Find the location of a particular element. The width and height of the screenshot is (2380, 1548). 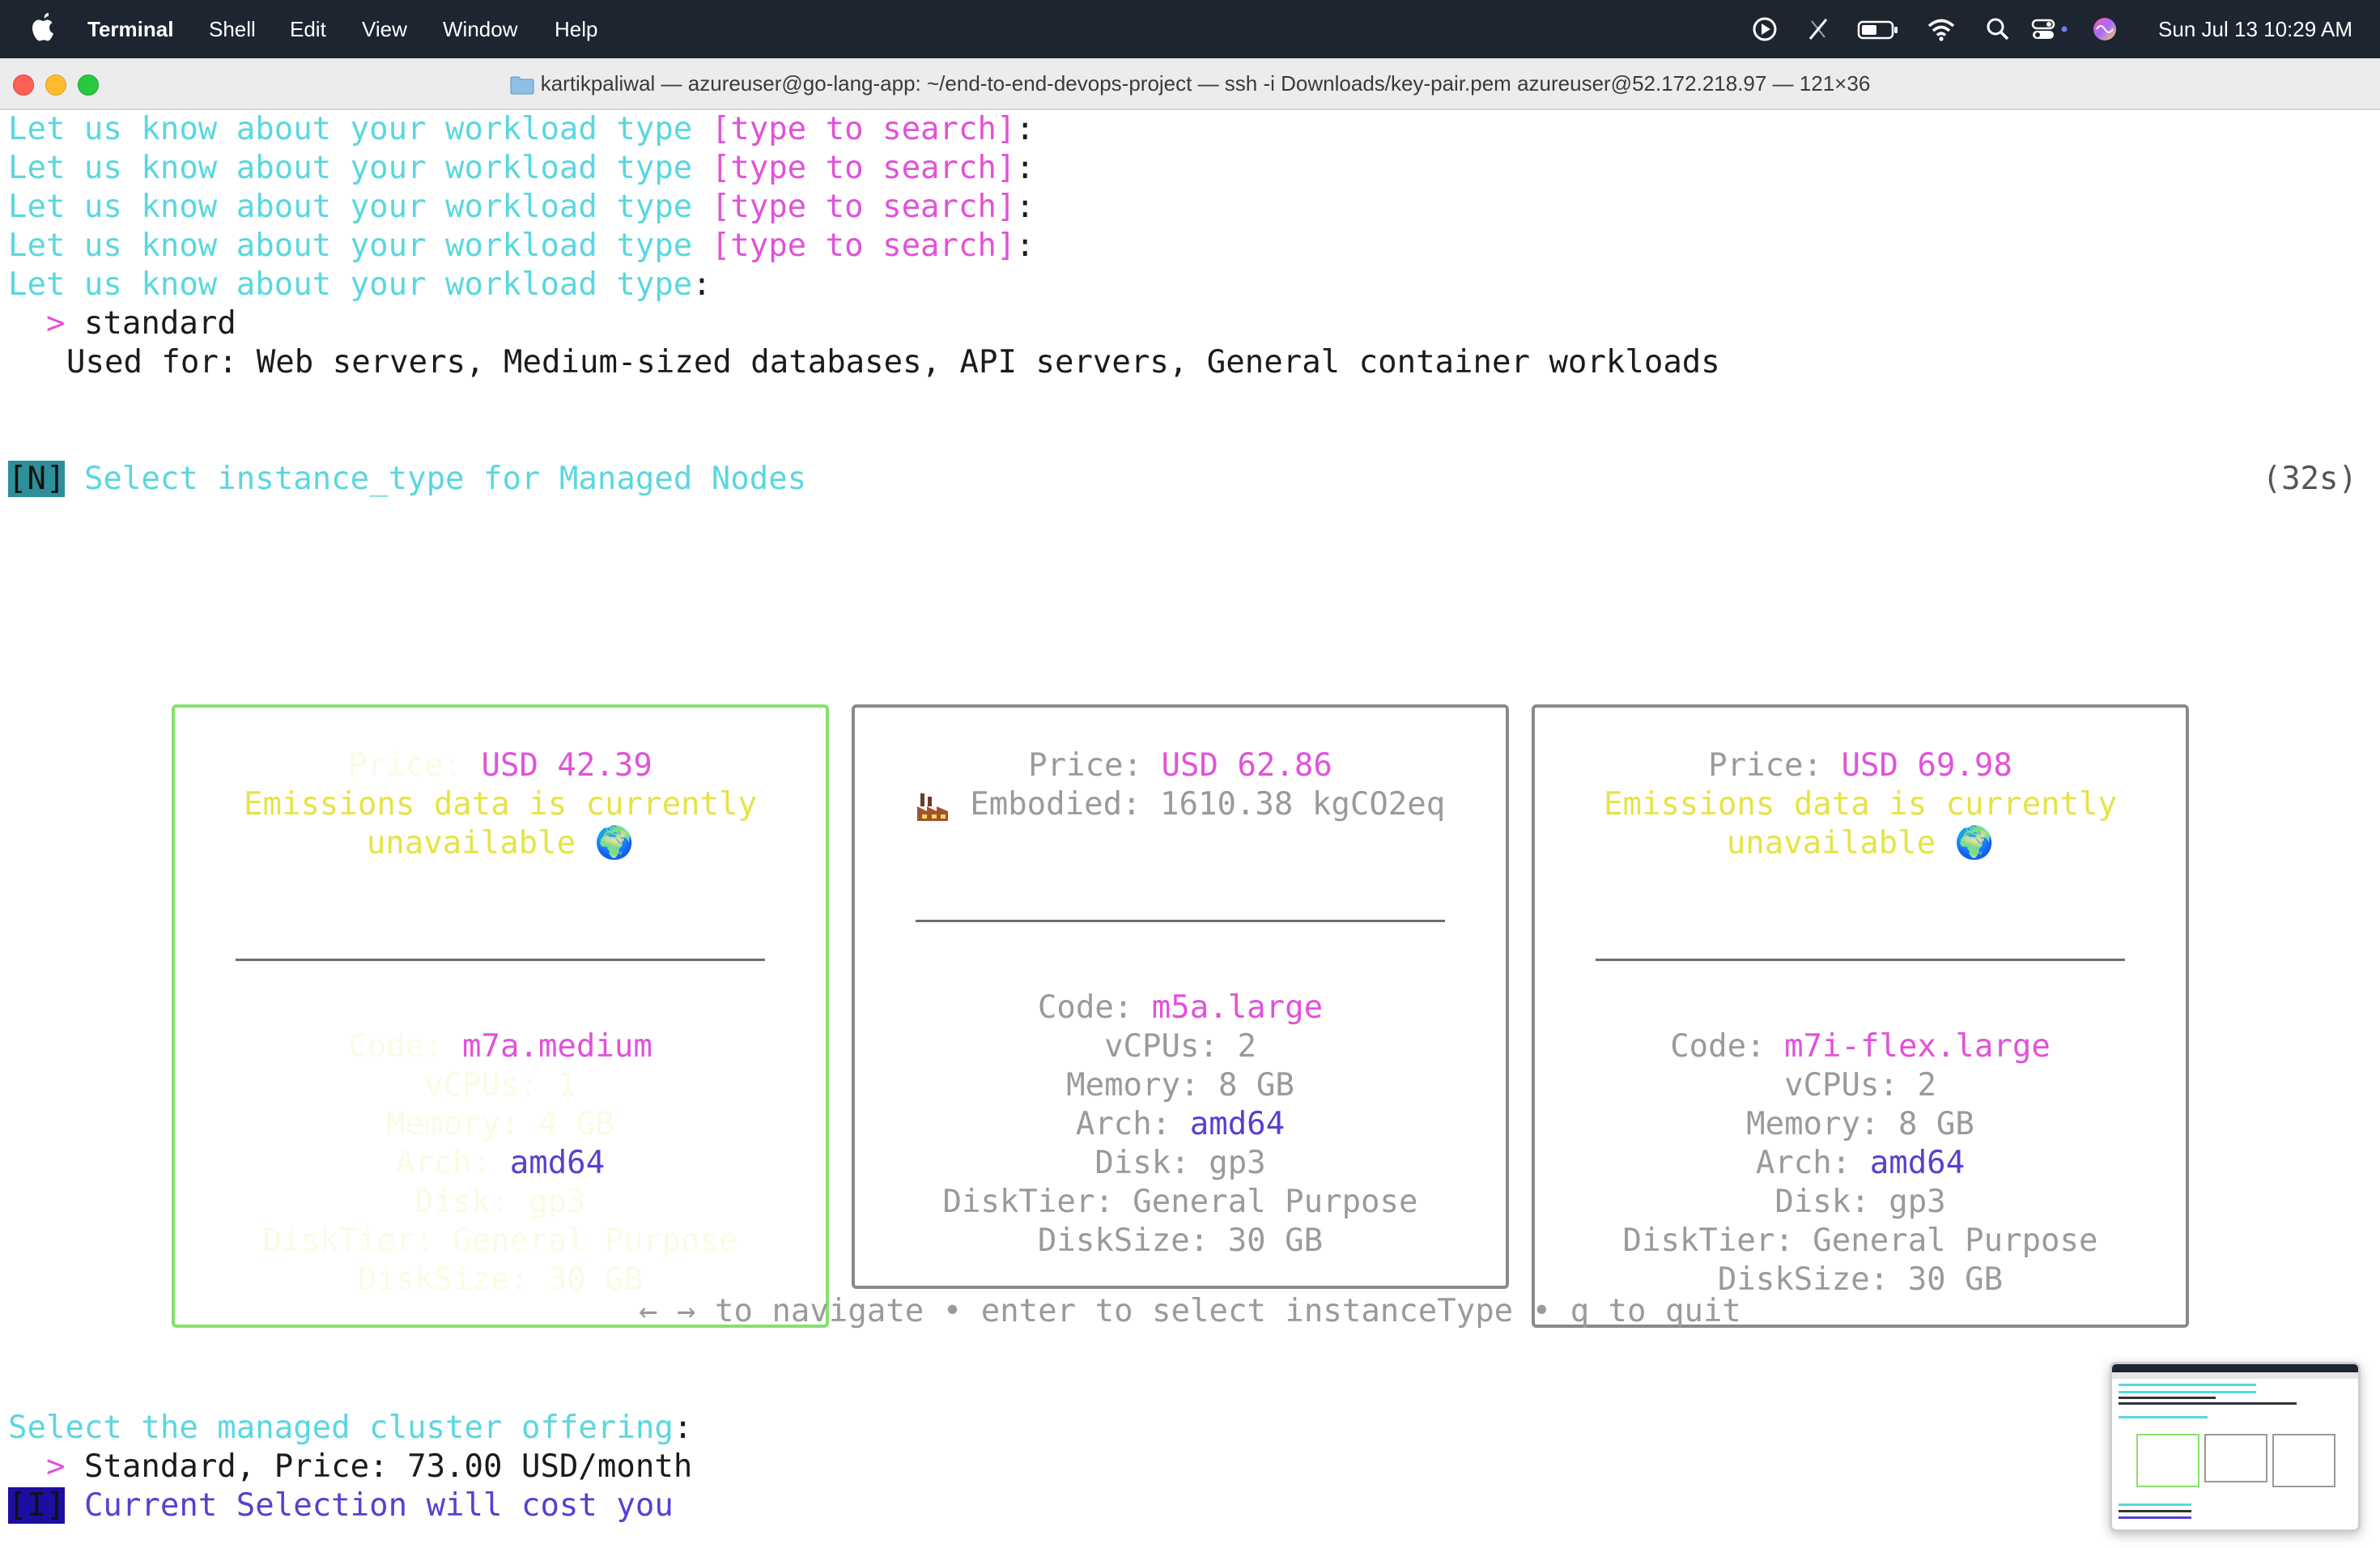

terminal-line: [I] Current Selection will cost you is located at coordinates (341, 1506).